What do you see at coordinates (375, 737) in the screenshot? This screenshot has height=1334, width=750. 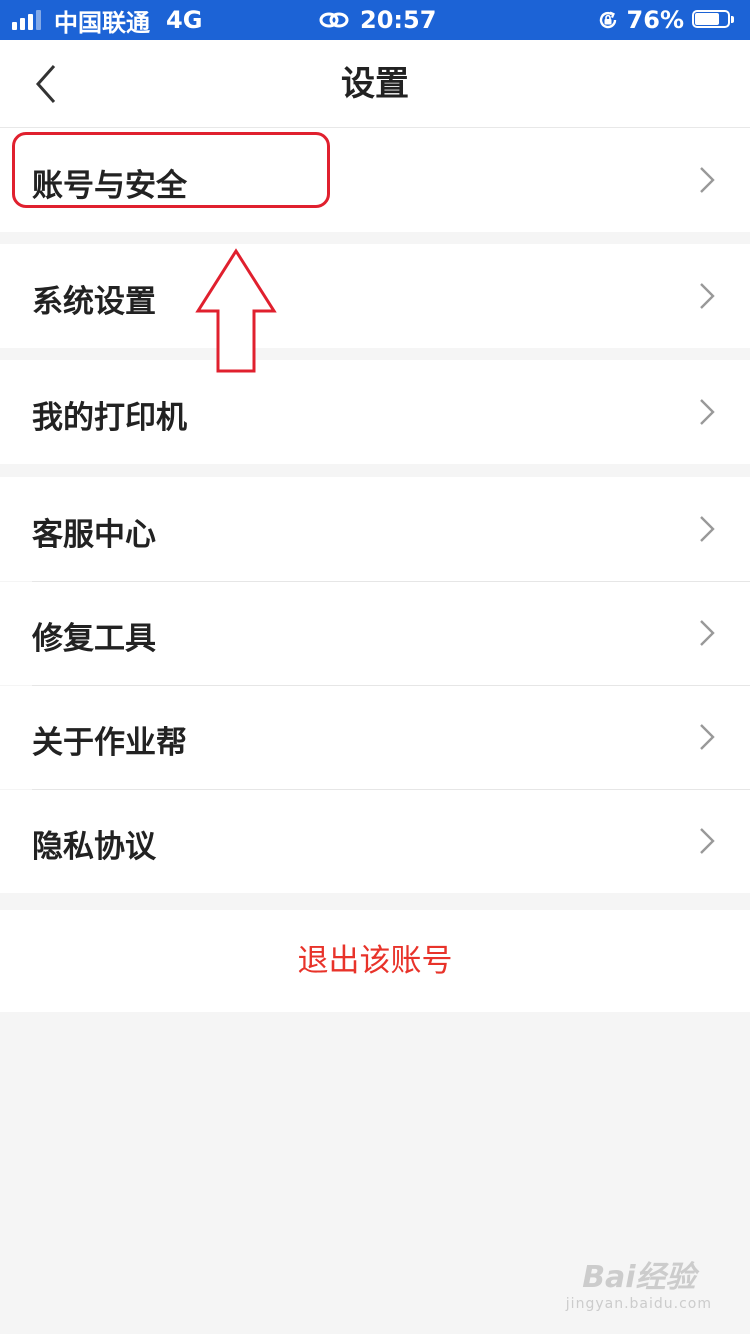 I see `menu-item-about: 关于作业帮` at bounding box center [375, 737].